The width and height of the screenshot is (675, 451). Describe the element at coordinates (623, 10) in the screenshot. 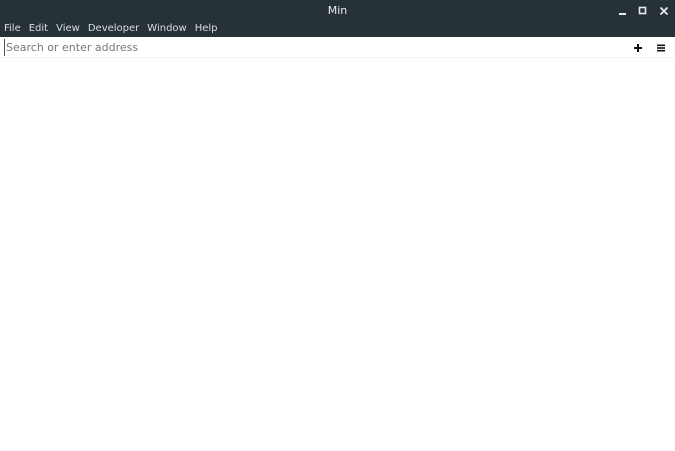

I see `minimize-button` at that location.